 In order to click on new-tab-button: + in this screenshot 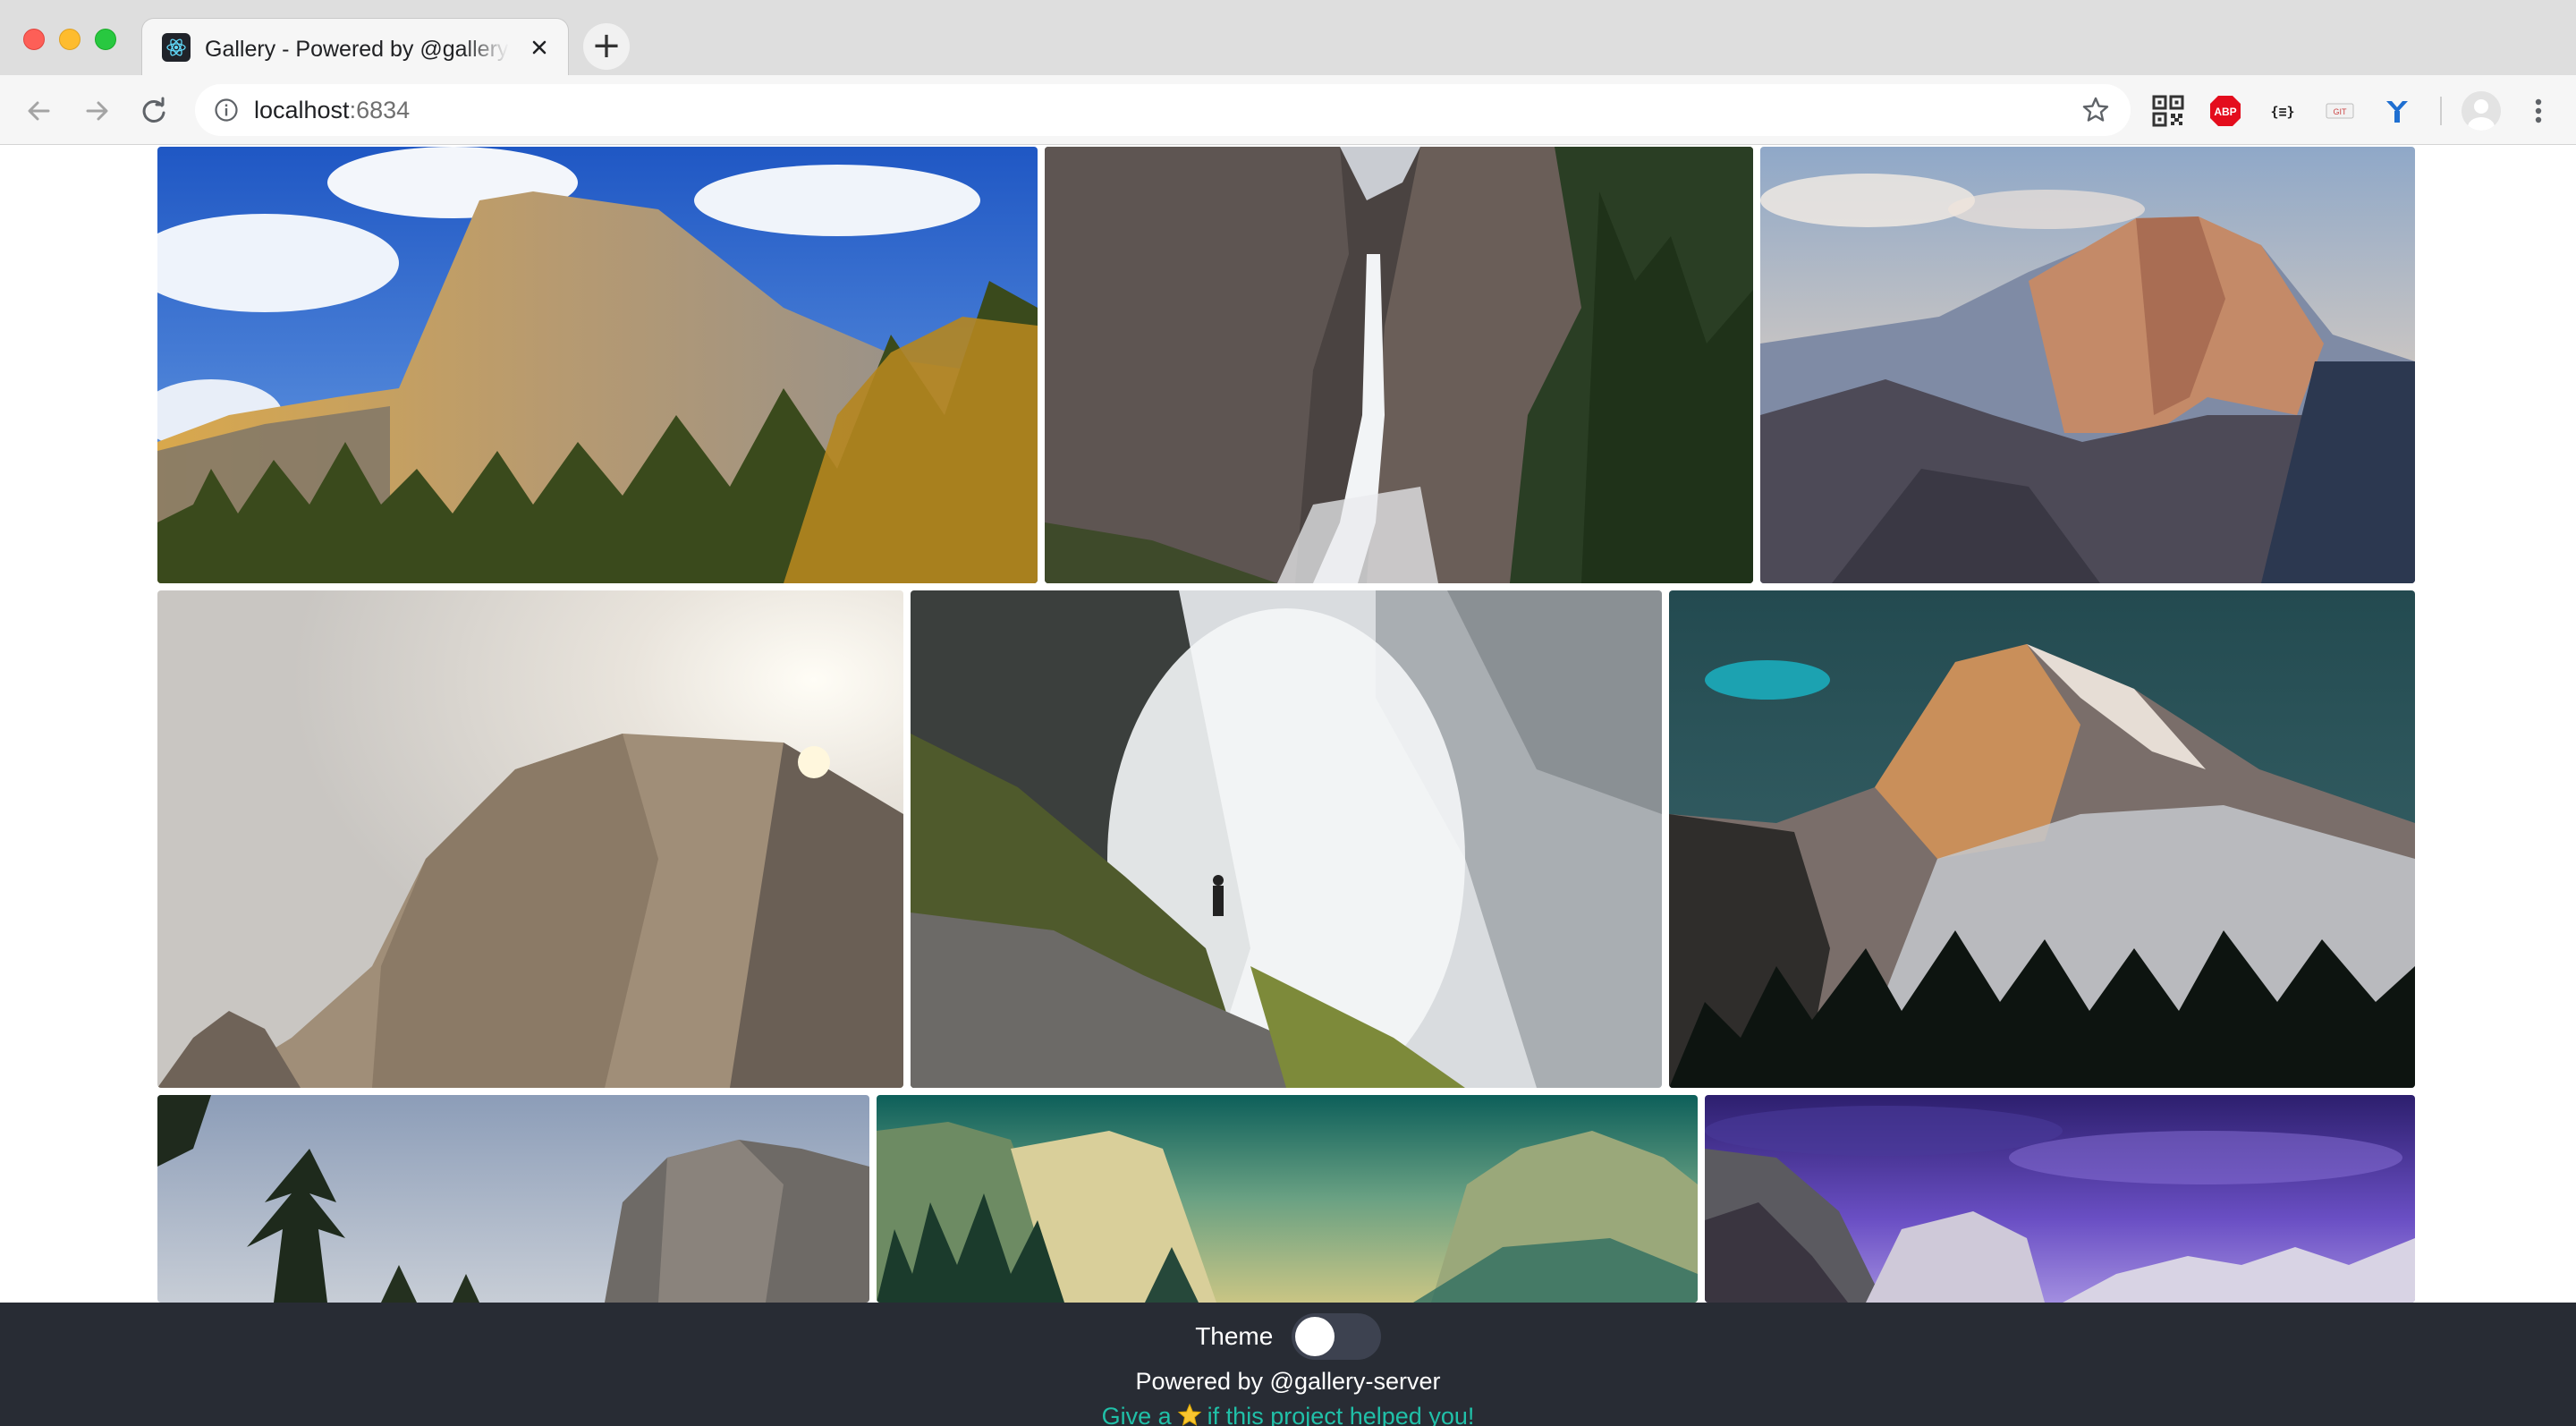, I will do `click(606, 47)`.